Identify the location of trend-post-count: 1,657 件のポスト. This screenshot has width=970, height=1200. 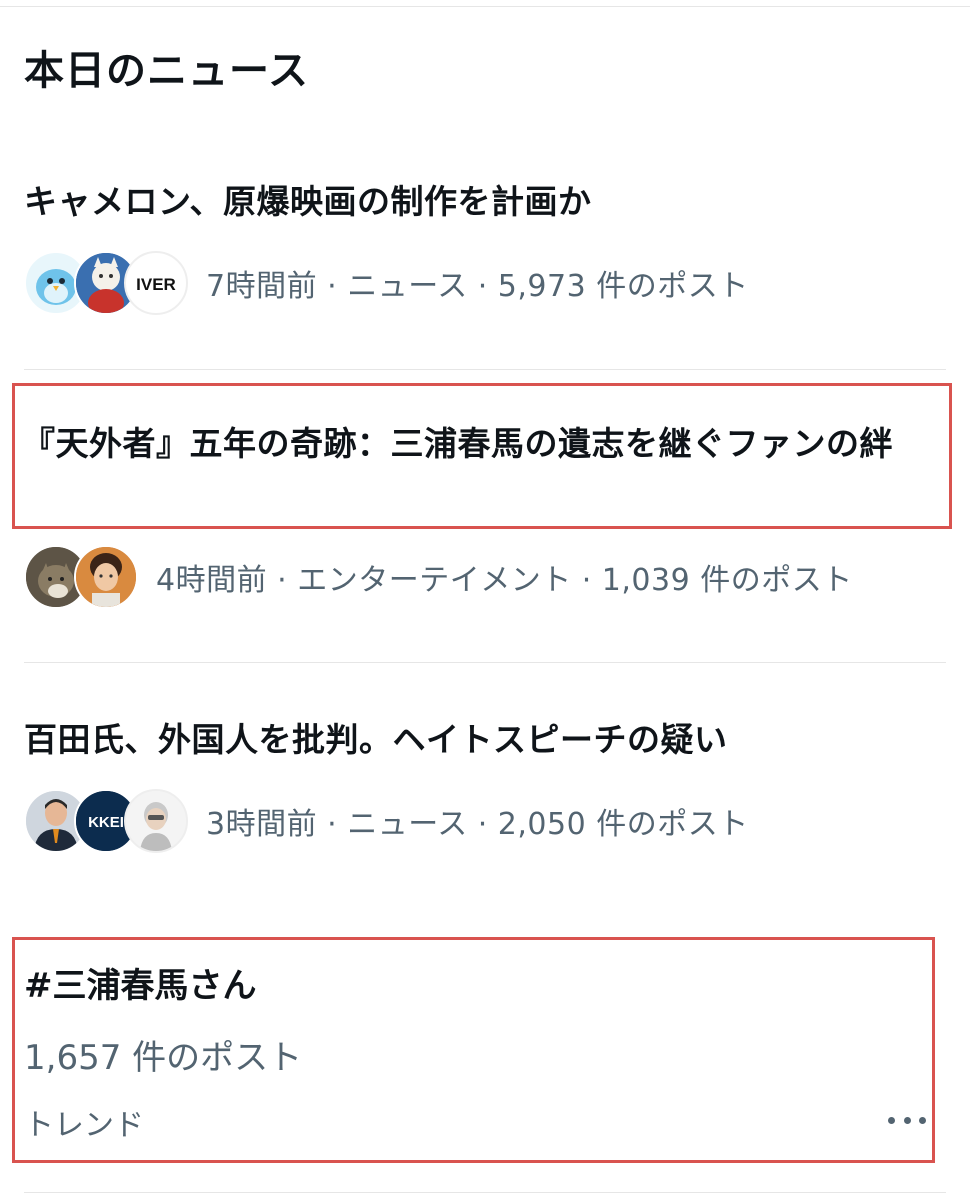
(163, 1058).